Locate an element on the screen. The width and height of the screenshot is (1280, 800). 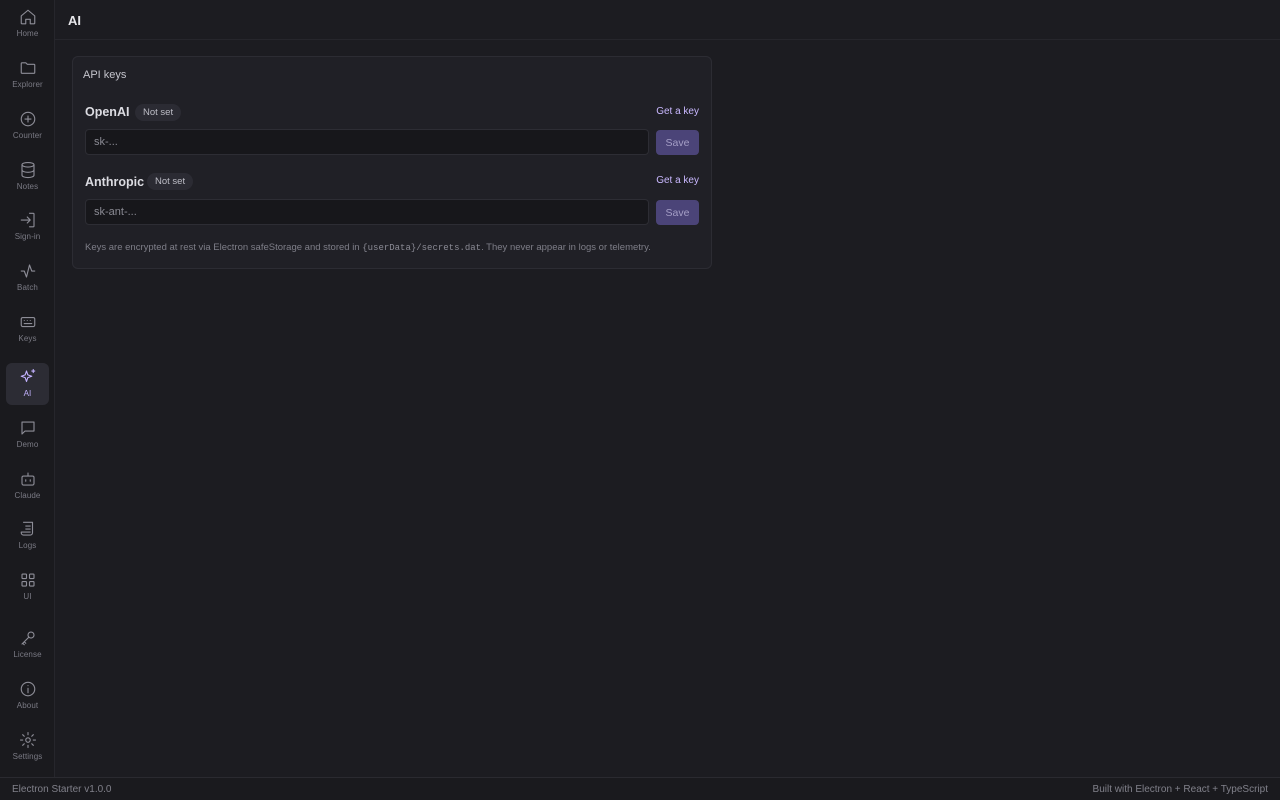
anthropic-save-button: Save is located at coordinates (677, 212).